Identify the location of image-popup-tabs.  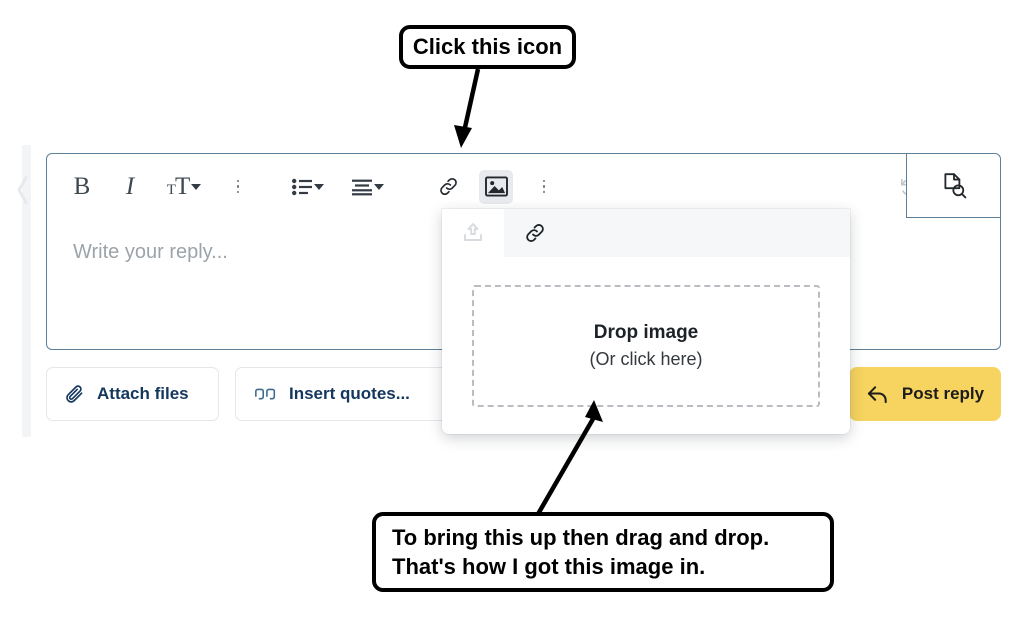
(646, 233).